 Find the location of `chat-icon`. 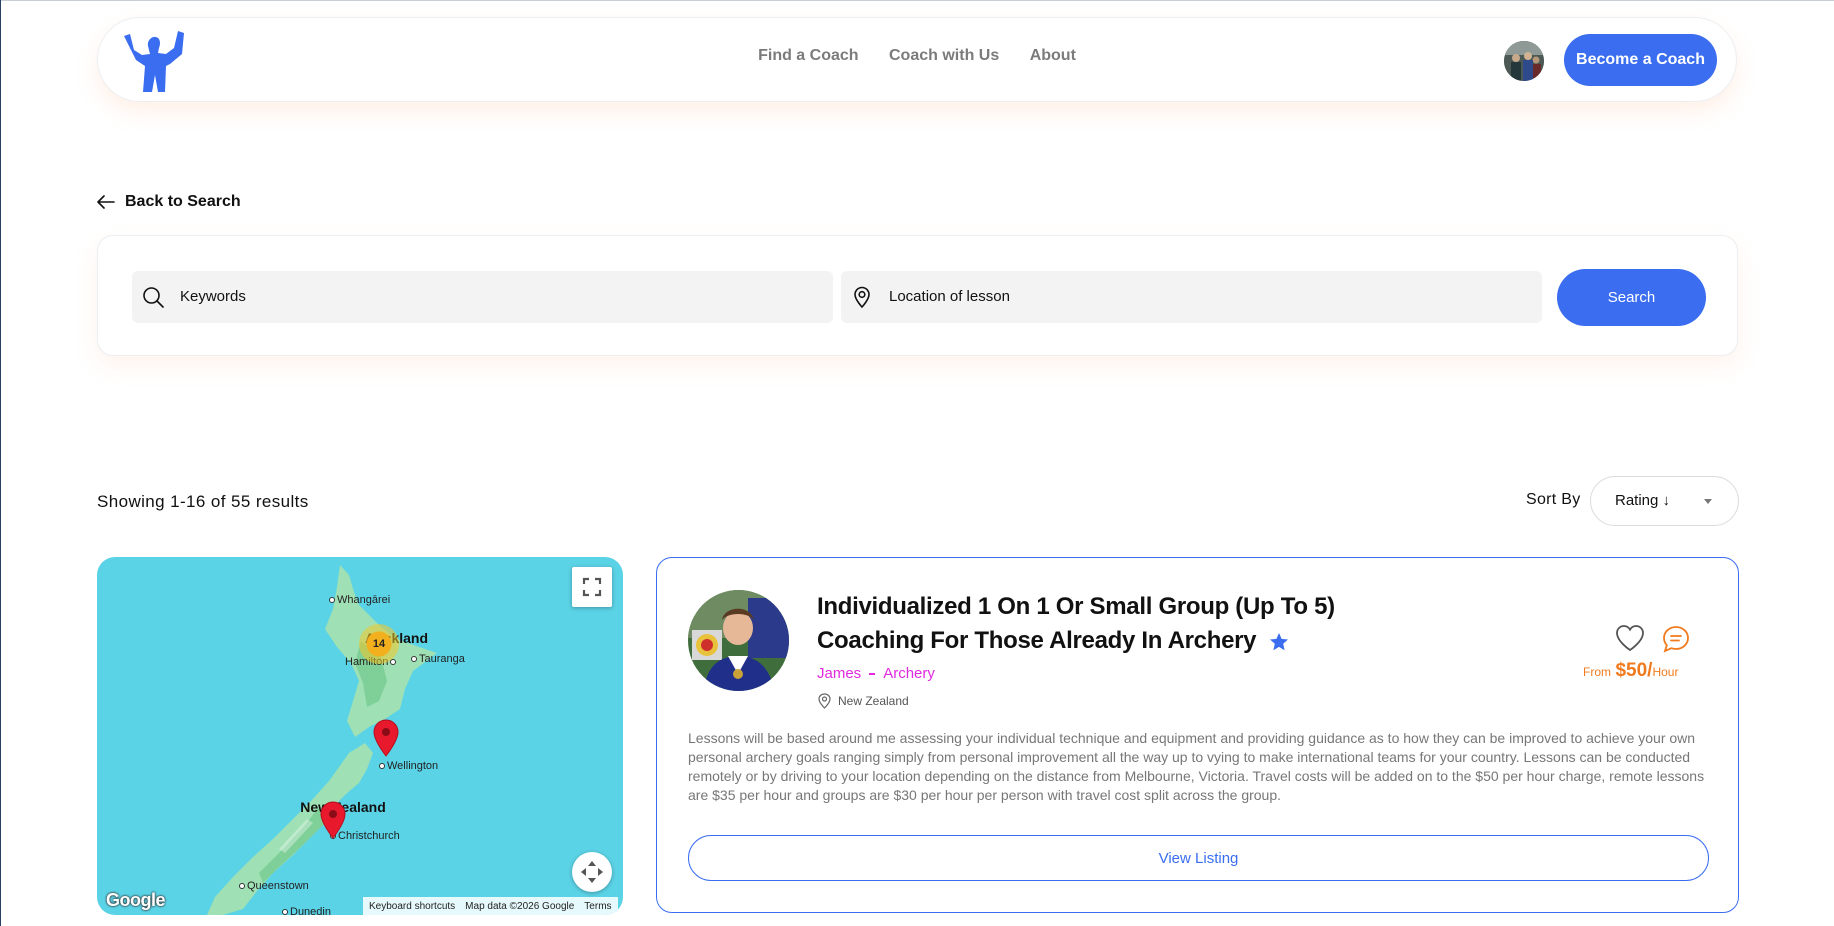

chat-icon is located at coordinates (1676, 639).